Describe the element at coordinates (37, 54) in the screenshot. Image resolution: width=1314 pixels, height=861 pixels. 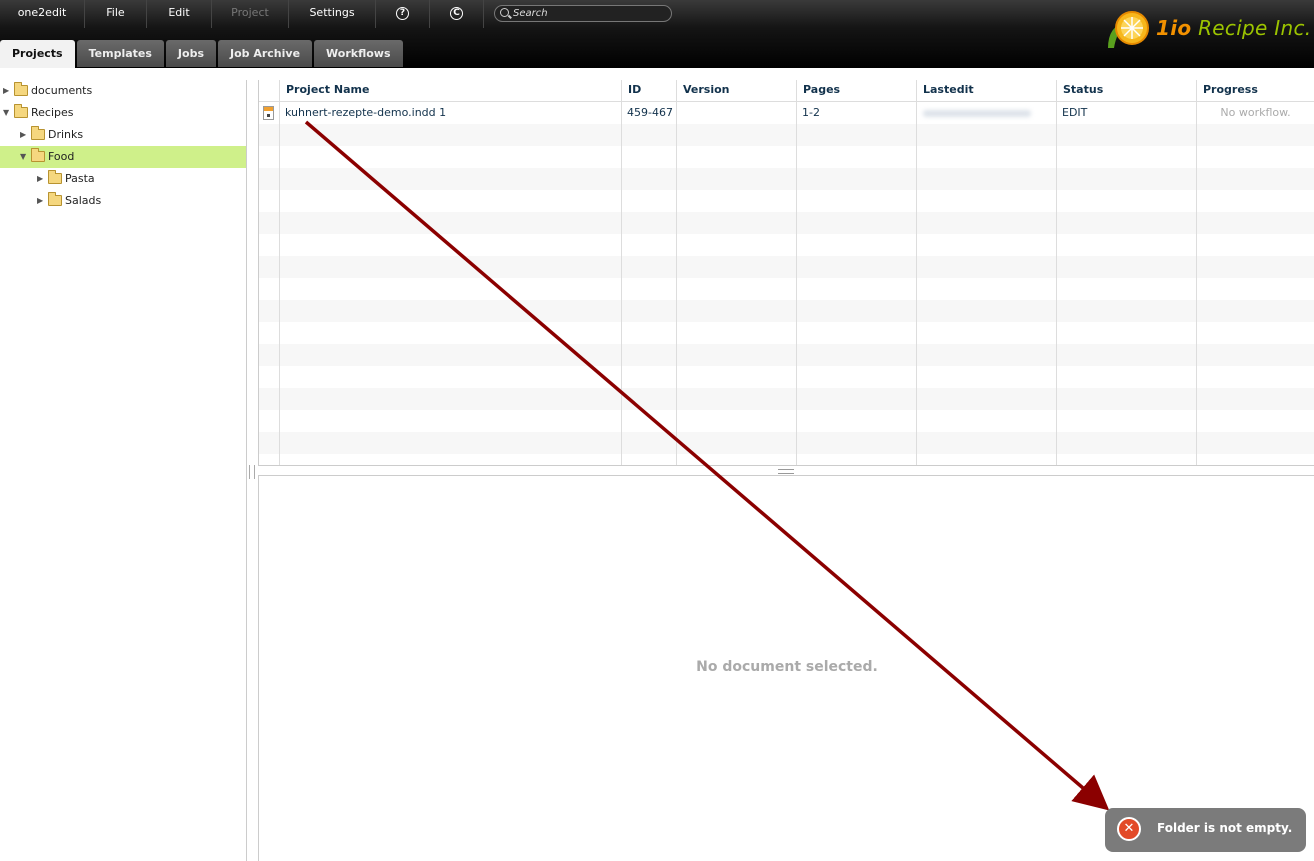
I see `tab-projects: Projects` at that location.